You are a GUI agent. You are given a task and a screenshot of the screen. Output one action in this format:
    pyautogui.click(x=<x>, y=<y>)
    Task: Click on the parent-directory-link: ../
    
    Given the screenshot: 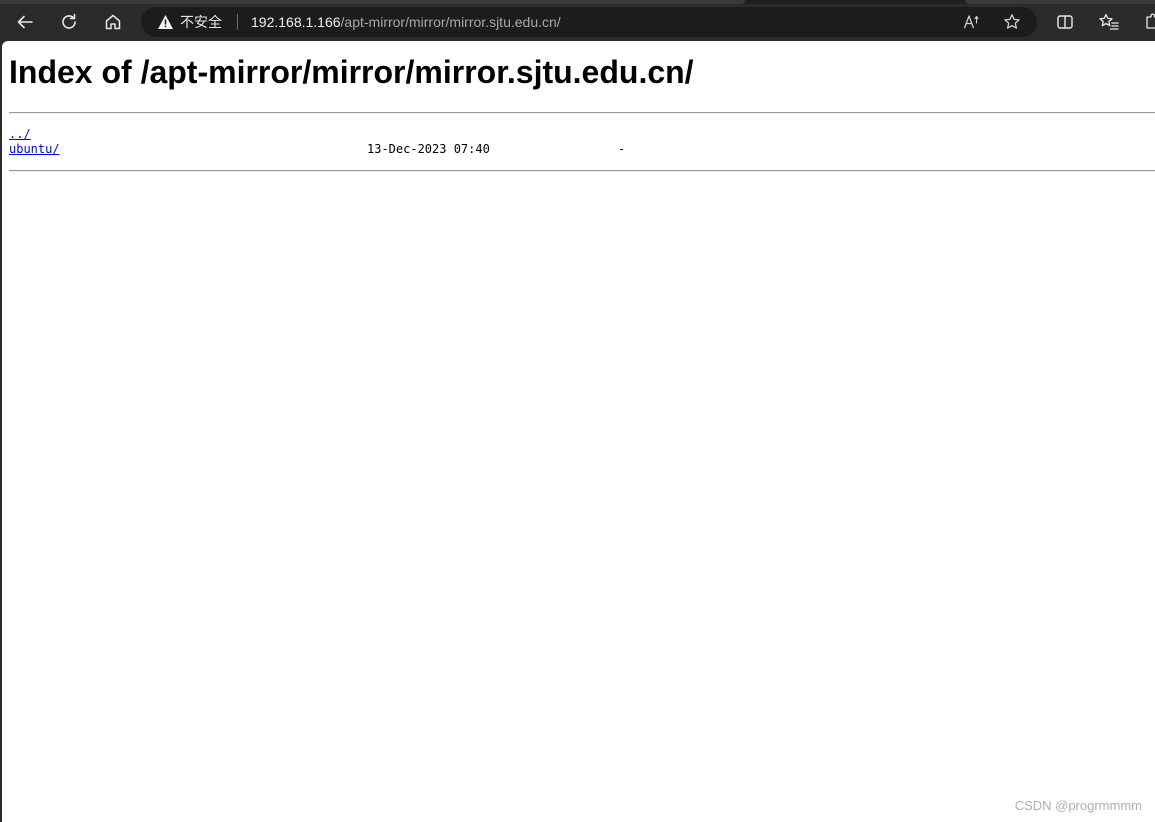 What is the action you would take?
    pyautogui.click(x=20, y=134)
    